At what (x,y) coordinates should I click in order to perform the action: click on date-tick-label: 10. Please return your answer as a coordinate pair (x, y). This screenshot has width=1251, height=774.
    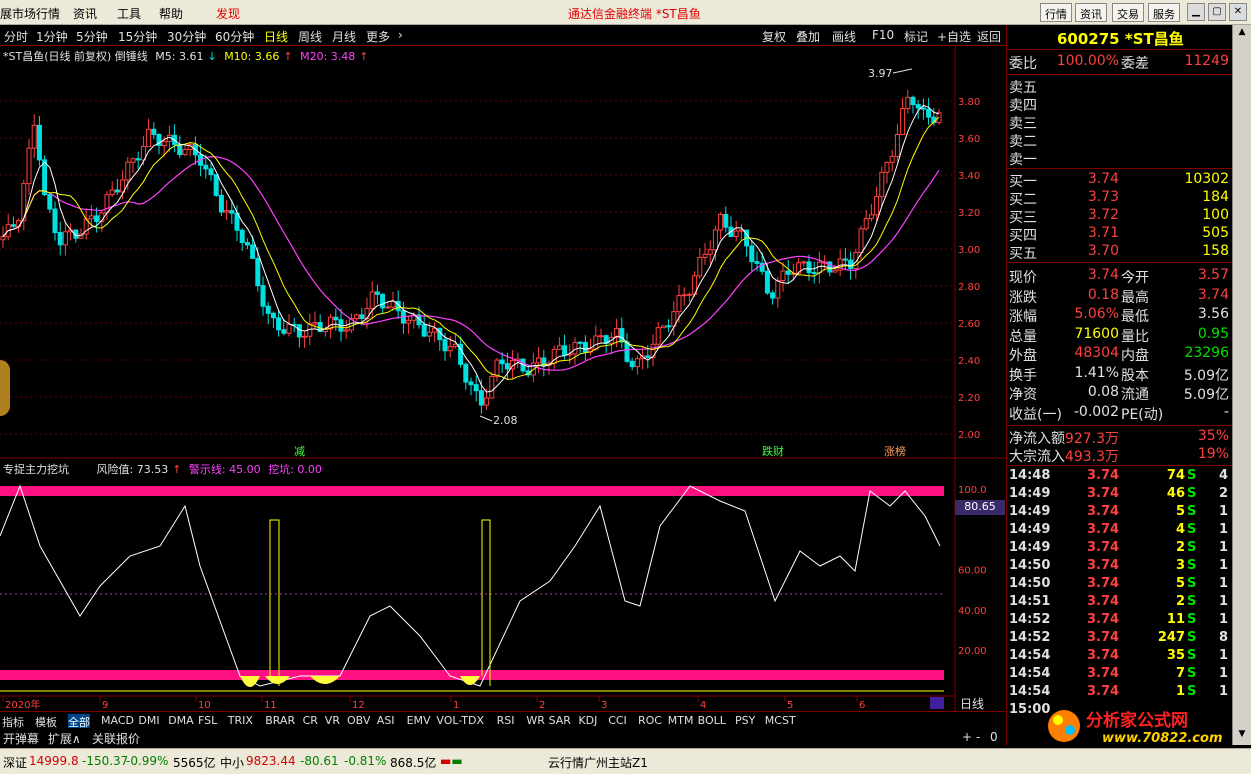
    Looking at the image, I should click on (204, 705).